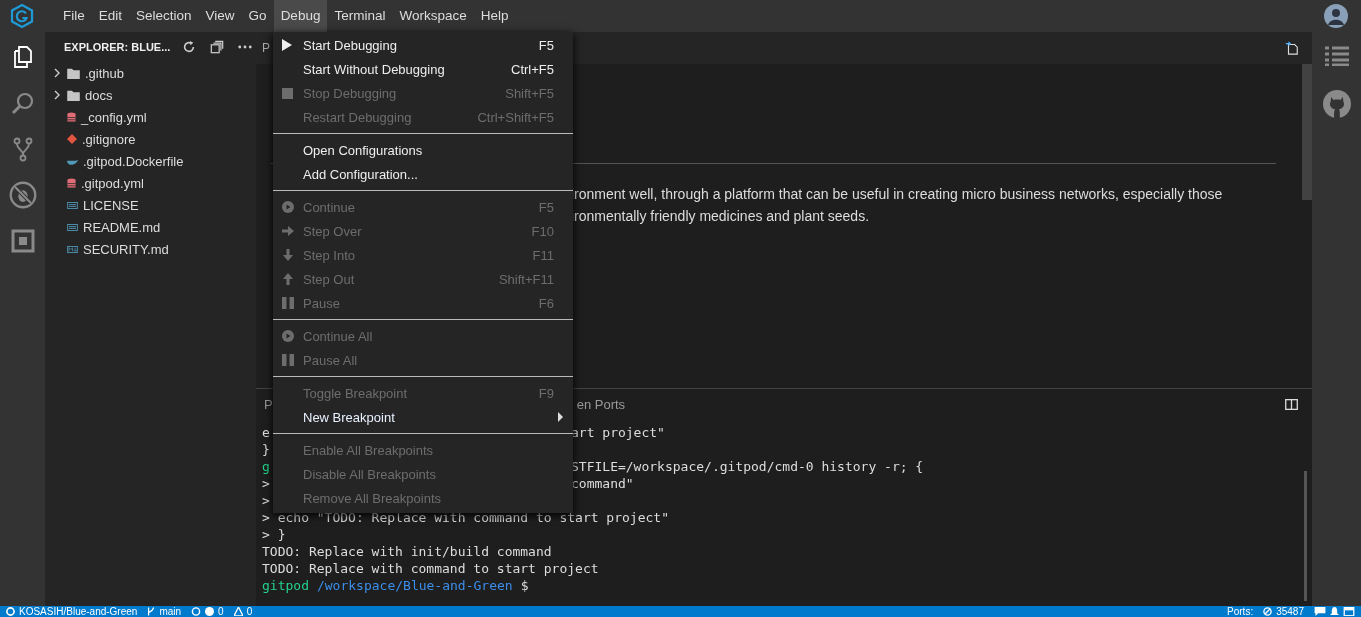  I want to click on shortcut-text: F6, so click(546, 303).